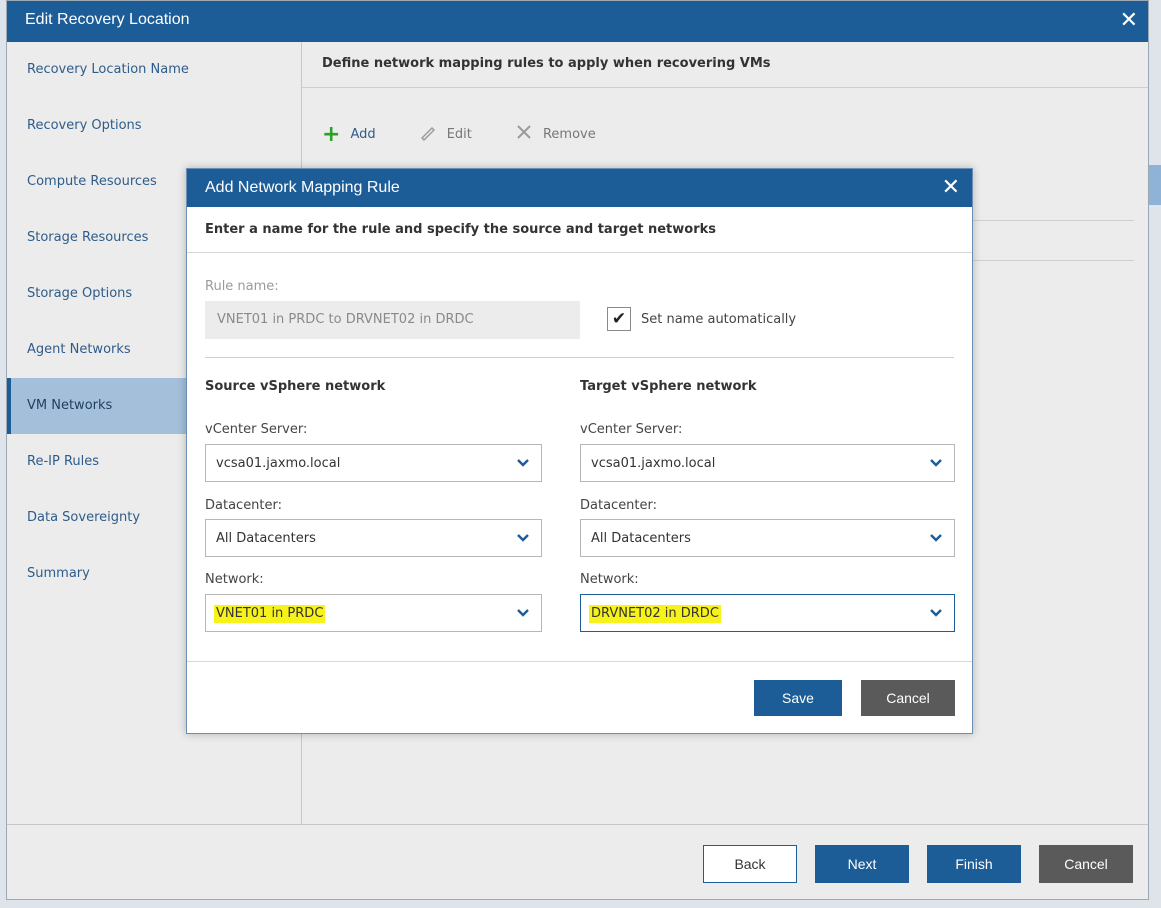 The image size is (1161, 908). Describe the element at coordinates (750, 864) in the screenshot. I see `back-button: Back` at that location.